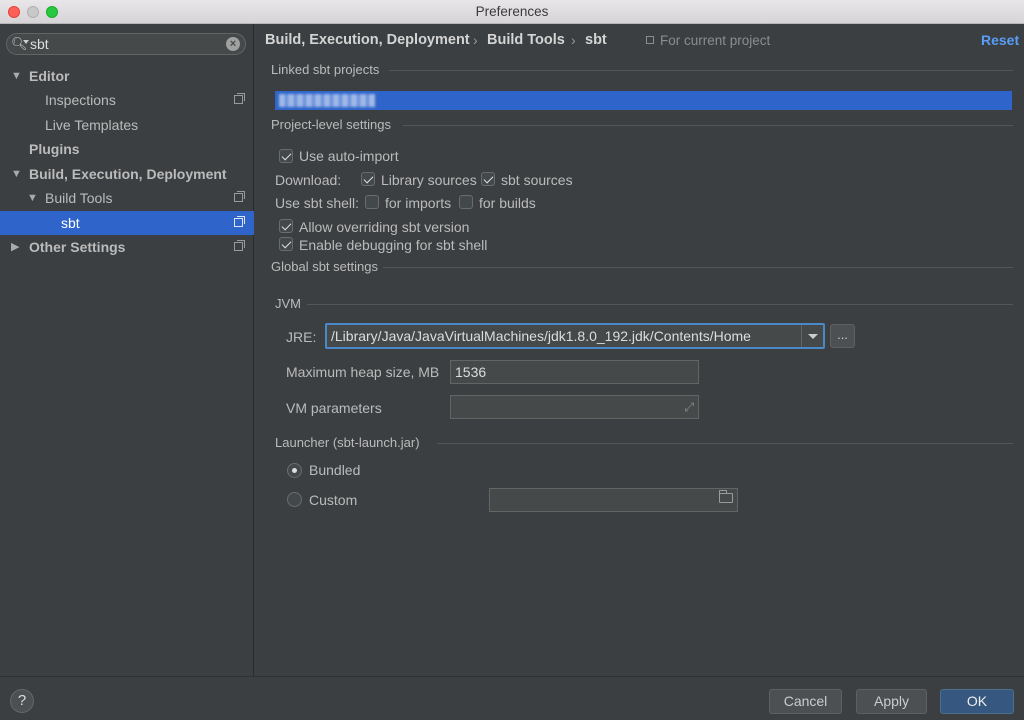 The image size is (1024, 720). I want to click on heap-size-value: 1536, so click(470, 372).